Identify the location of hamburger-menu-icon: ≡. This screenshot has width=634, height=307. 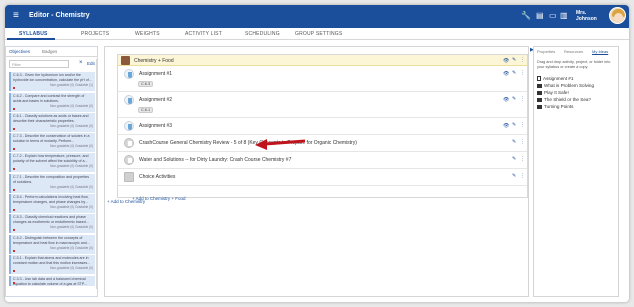
(16, 16).